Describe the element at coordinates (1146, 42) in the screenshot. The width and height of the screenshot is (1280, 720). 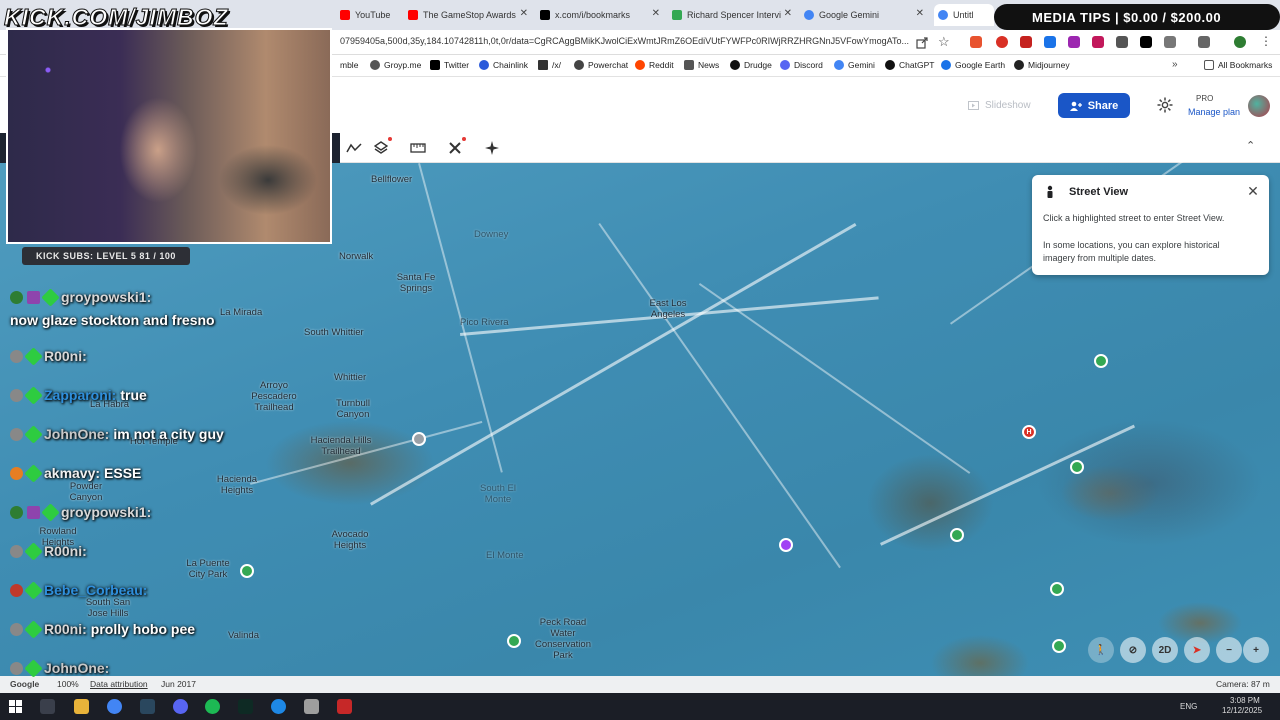
I see `x-icon` at that location.